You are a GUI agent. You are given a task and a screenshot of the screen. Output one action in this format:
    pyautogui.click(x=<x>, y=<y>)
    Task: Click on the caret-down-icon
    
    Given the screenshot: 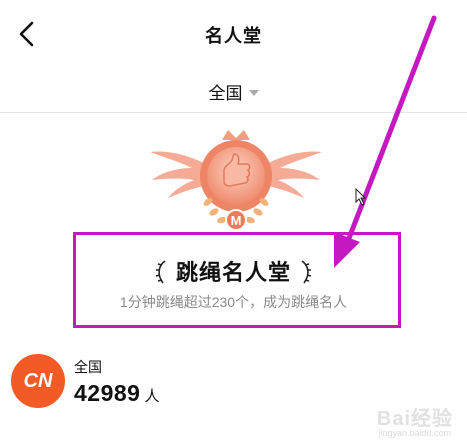 What is the action you would take?
    pyautogui.click(x=253, y=92)
    